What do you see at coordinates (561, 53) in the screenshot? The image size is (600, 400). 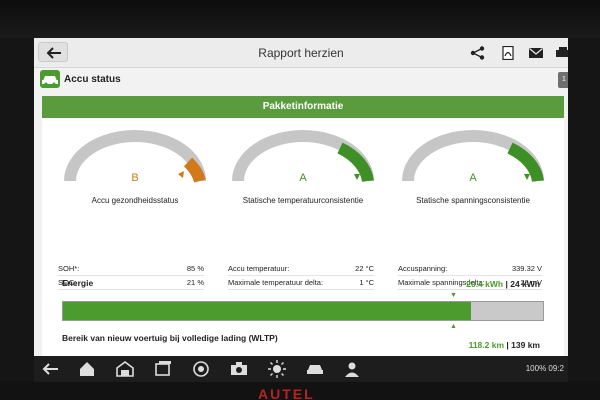 I see `print-icon` at bounding box center [561, 53].